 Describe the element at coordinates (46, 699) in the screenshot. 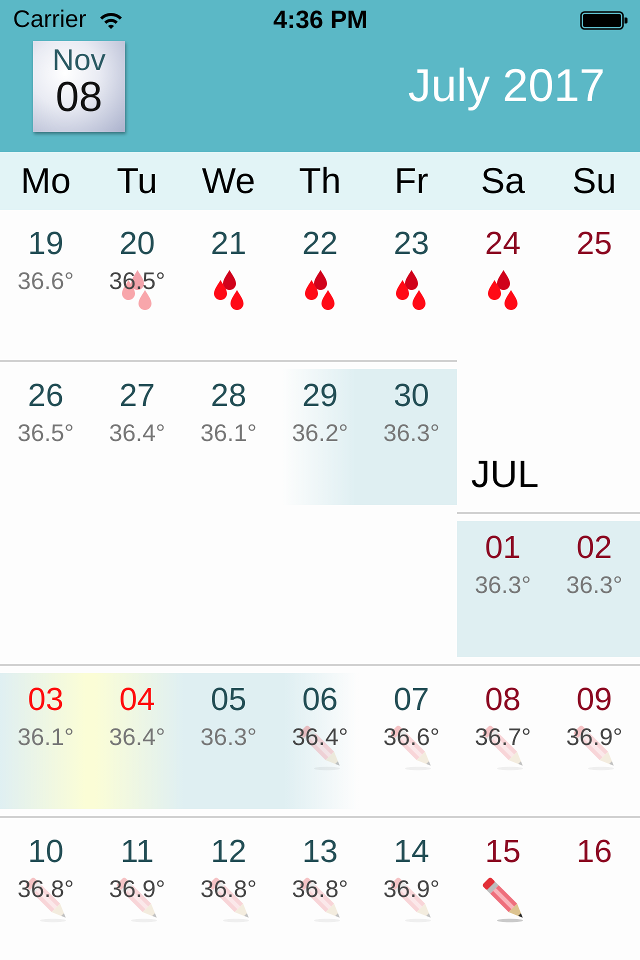

I see `day-number: 03` at that location.